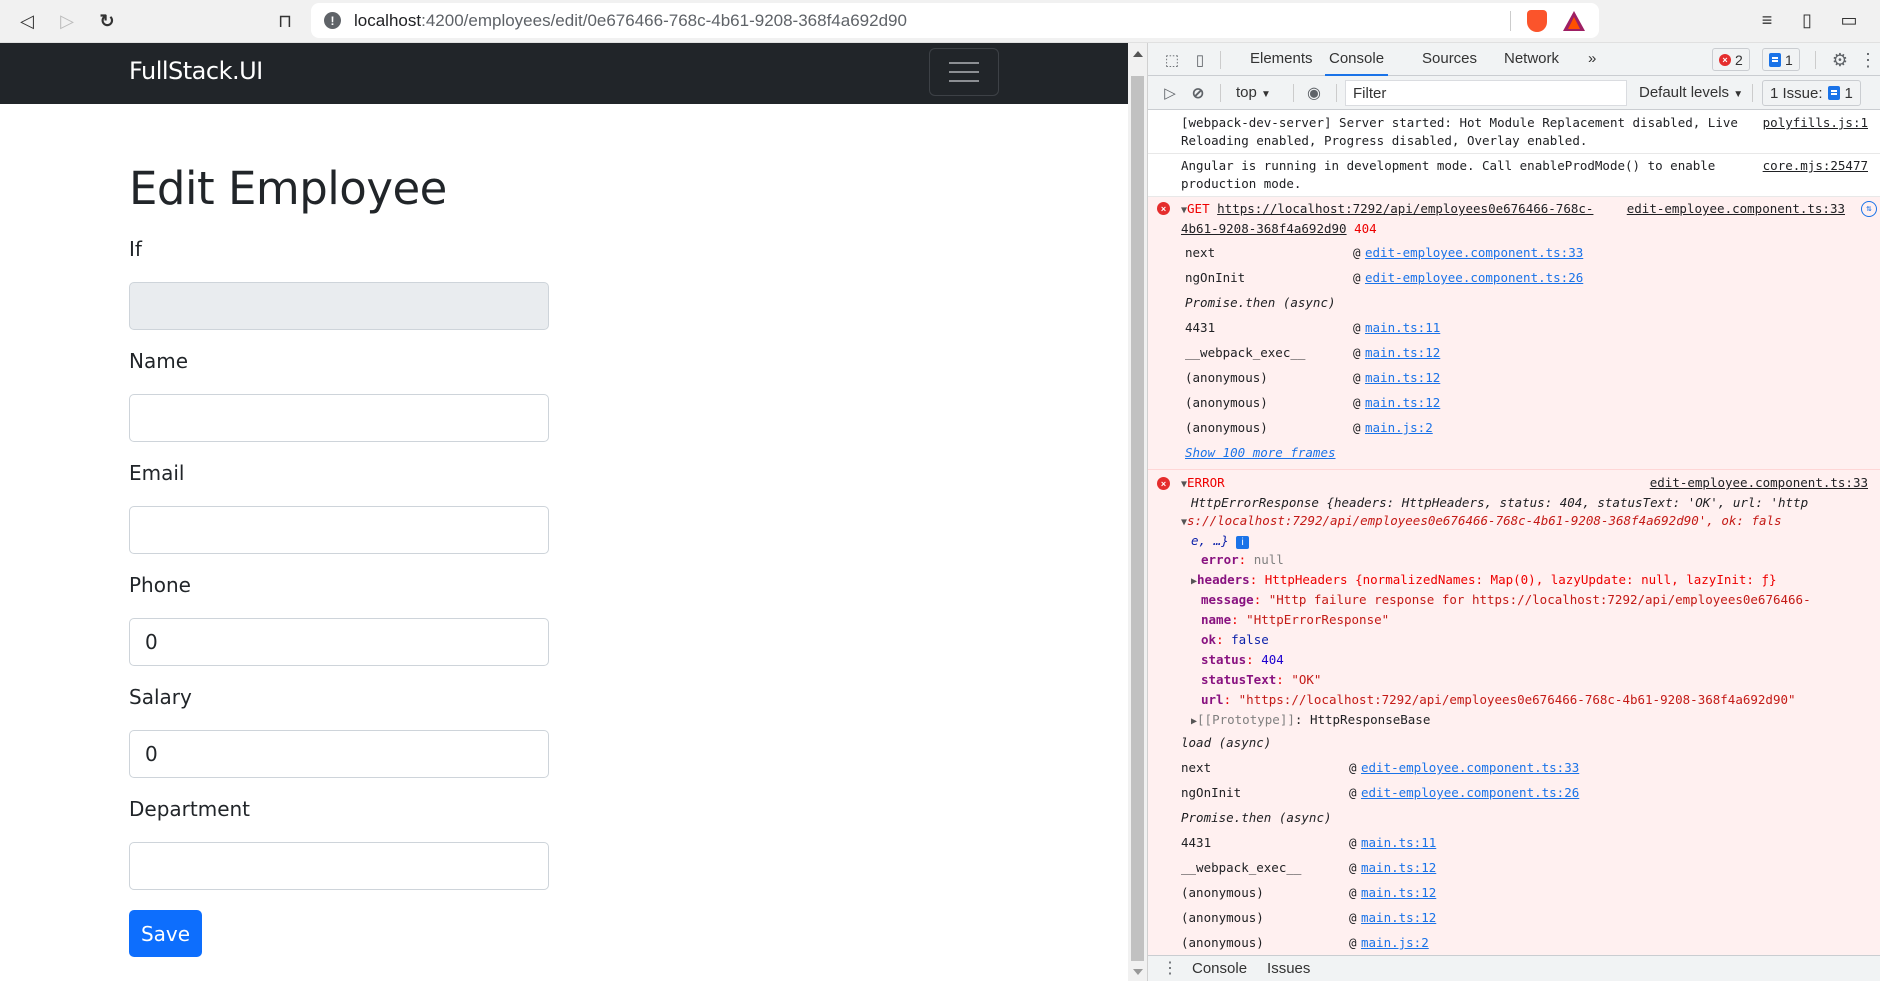  What do you see at coordinates (1531, 59) in the screenshot?
I see `tab-network: Network` at bounding box center [1531, 59].